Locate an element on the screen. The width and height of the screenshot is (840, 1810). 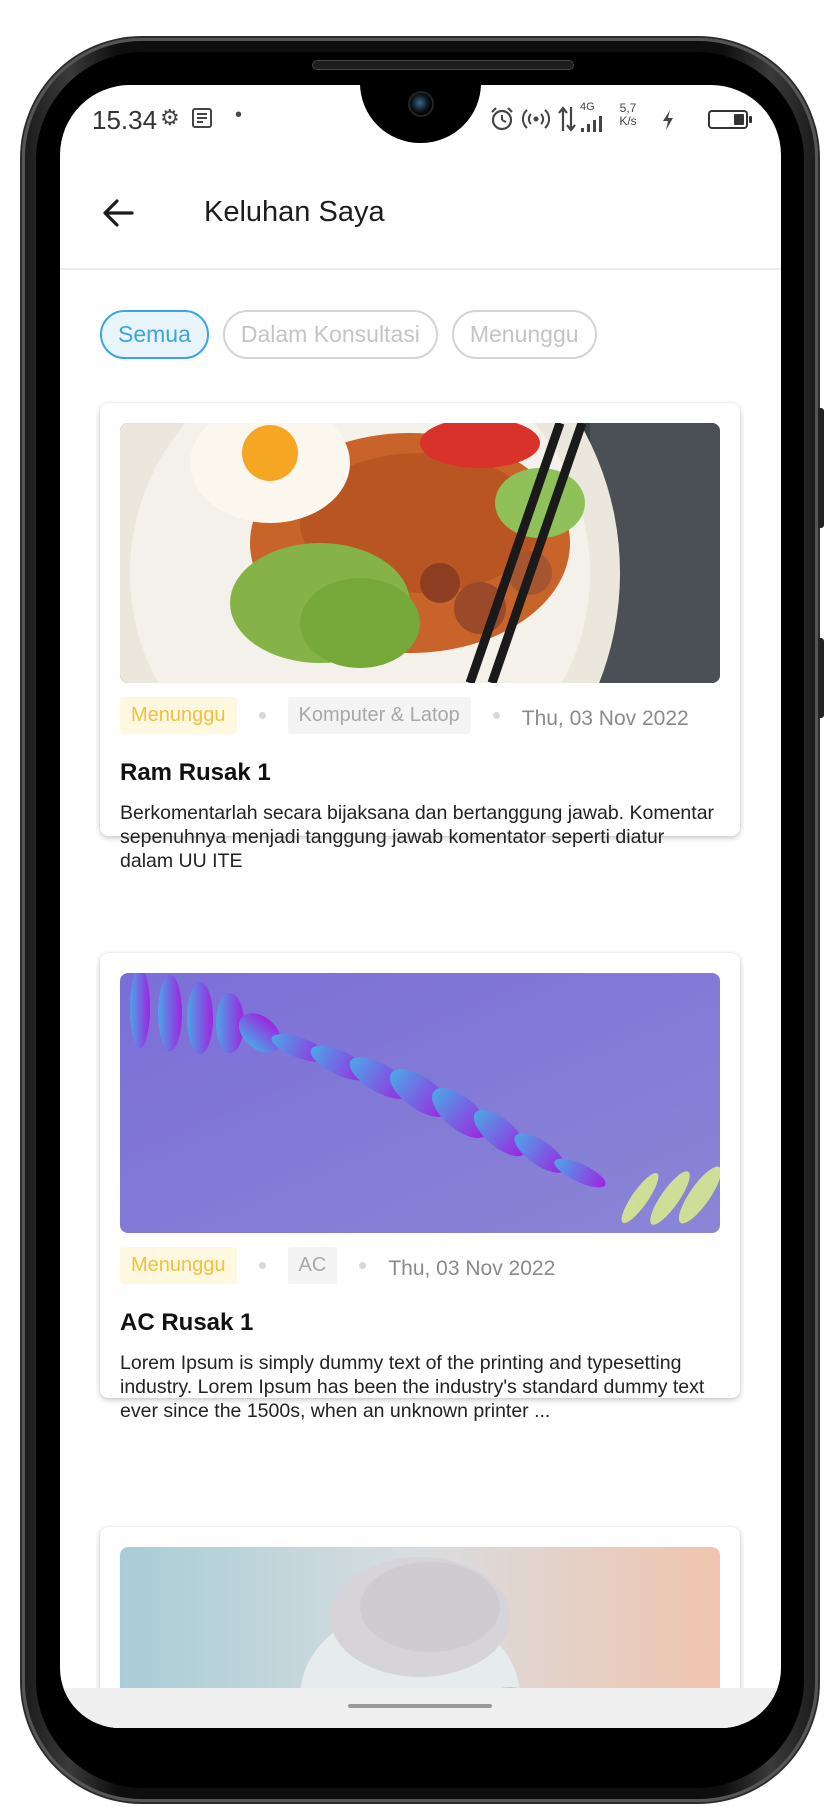
complaint-image-food-bowl is located at coordinates (420, 553).